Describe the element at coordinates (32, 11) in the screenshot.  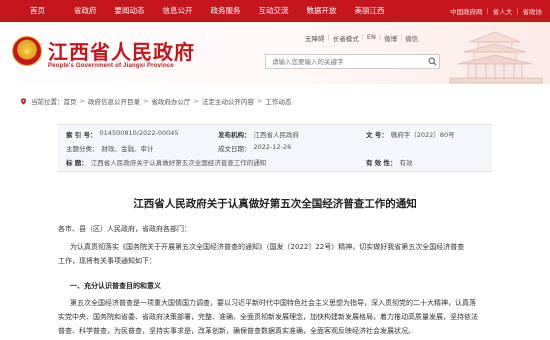
I see `nav-item-home: 首页` at that location.